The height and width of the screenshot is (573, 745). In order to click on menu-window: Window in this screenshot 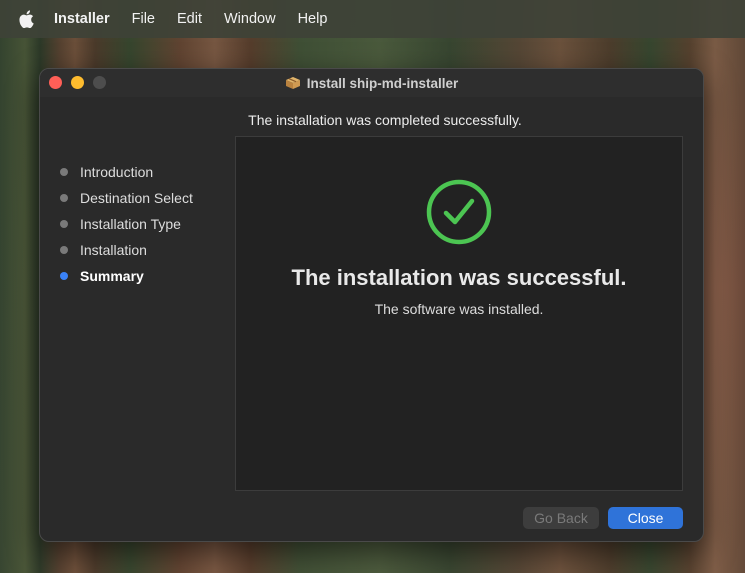, I will do `click(250, 19)`.